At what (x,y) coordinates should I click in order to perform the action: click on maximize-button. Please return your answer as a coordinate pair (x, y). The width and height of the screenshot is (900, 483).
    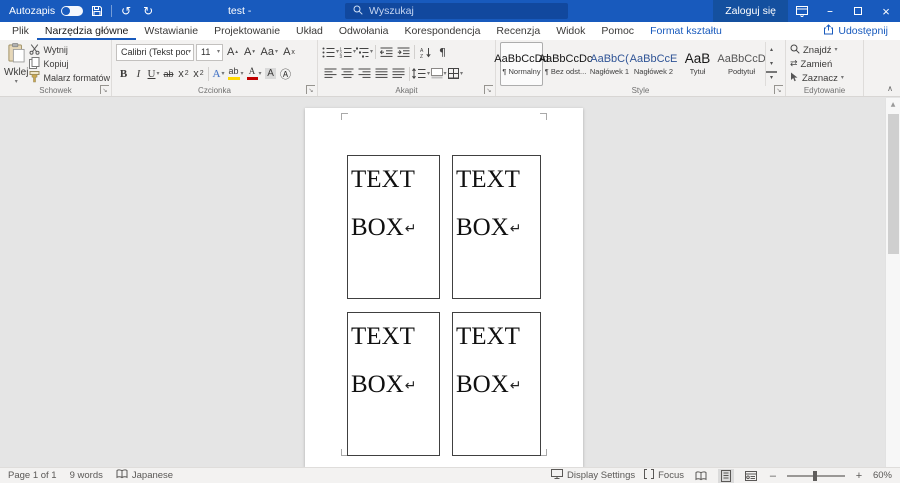
    Looking at the image, I should click on (858, 11).